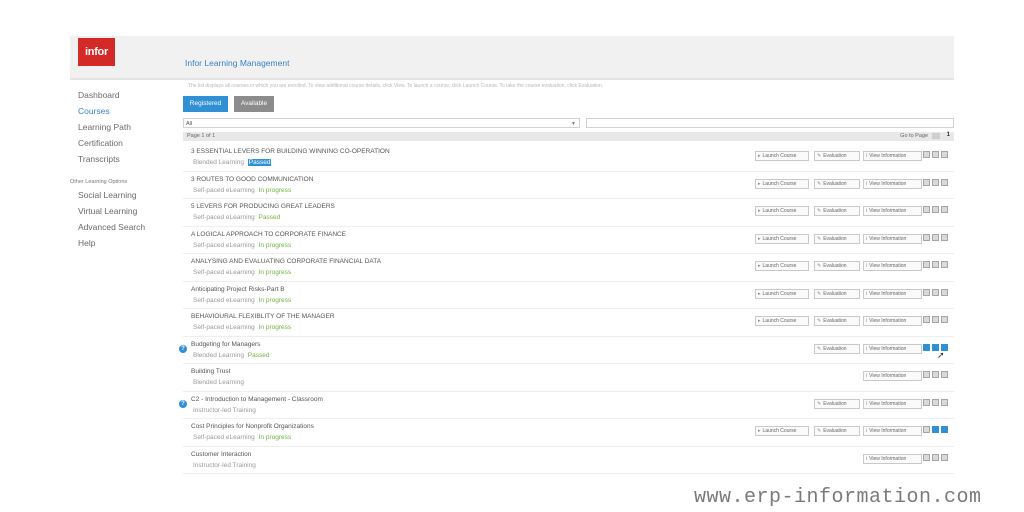 This screenshot has width=1024, height=512. What do you see at coordinates (221, 454) in the screenshot?
I see `course-title: Customer Interaction` at bounding box center [221, 454].